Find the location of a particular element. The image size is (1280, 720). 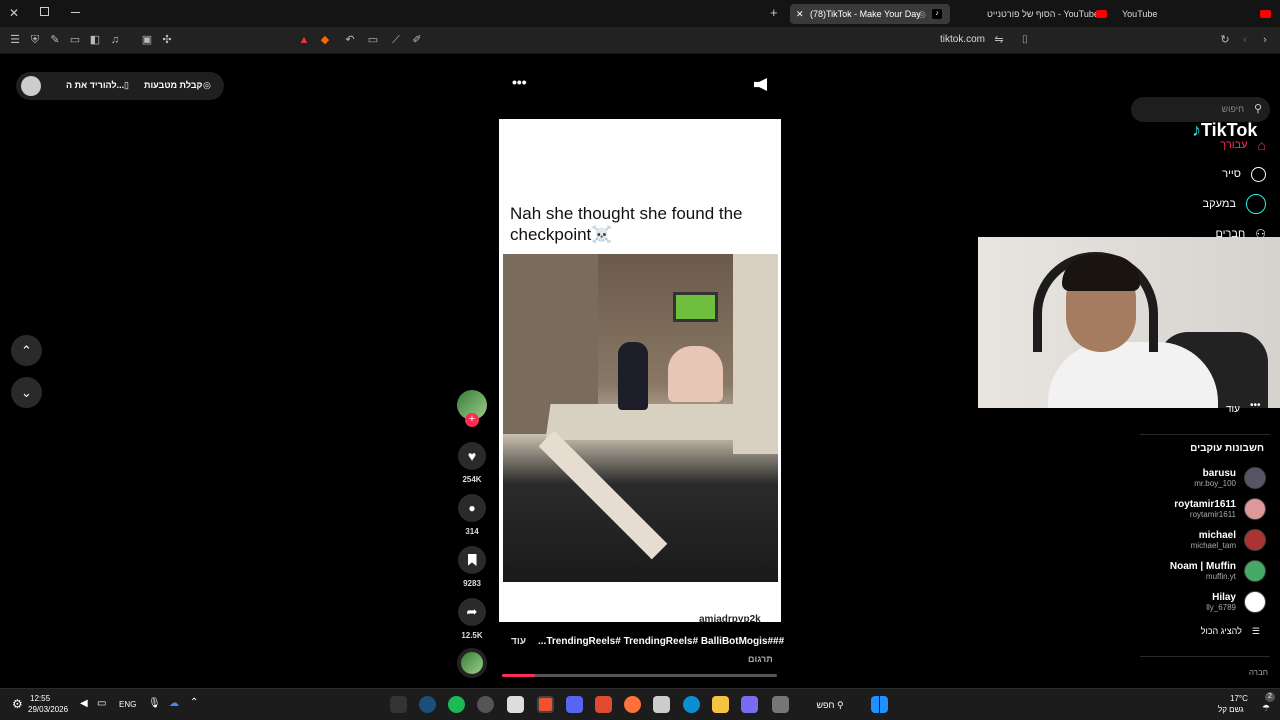

more-options-icon: ••• is located at coordinates (519, 82).